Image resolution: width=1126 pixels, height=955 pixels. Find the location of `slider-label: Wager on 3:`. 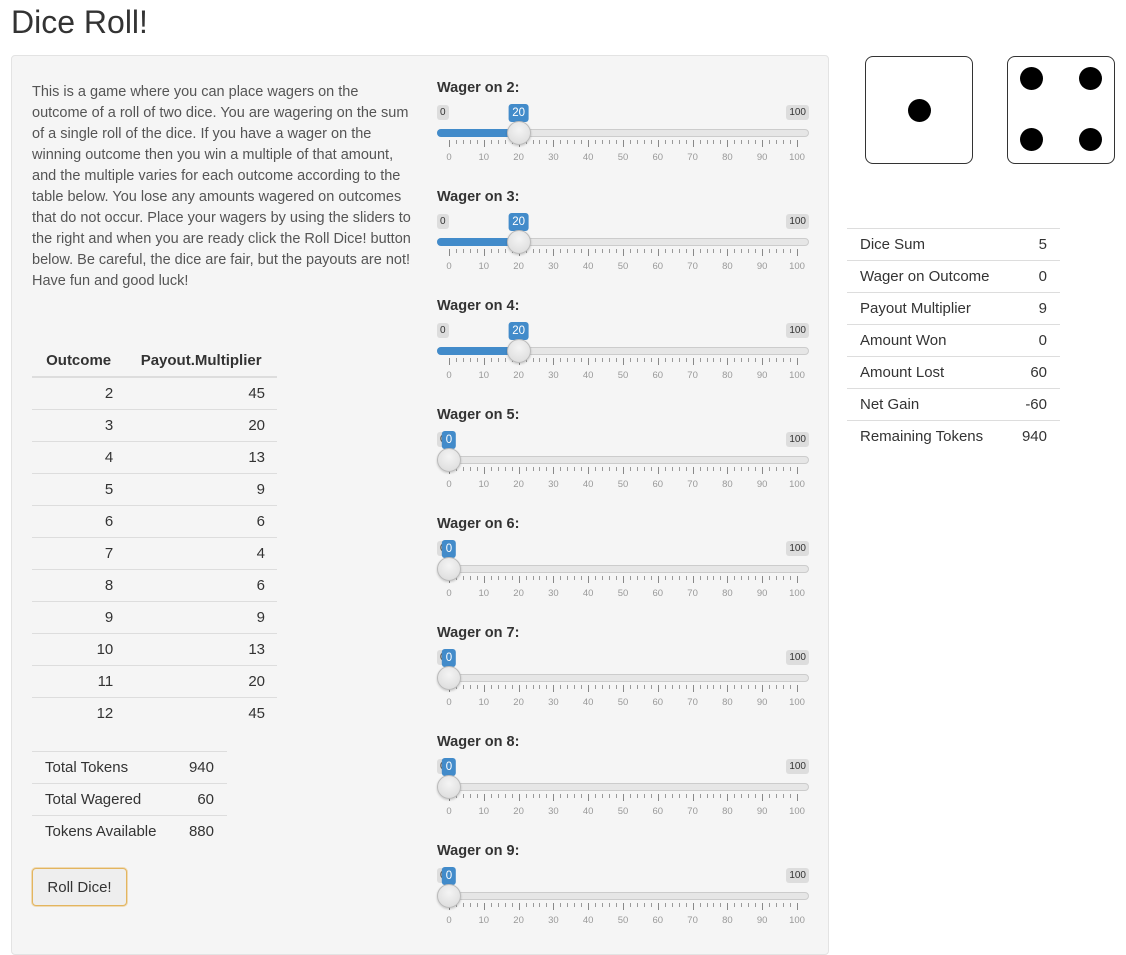

slider-label: Wager on 3: is located at coordinates (478, 197).